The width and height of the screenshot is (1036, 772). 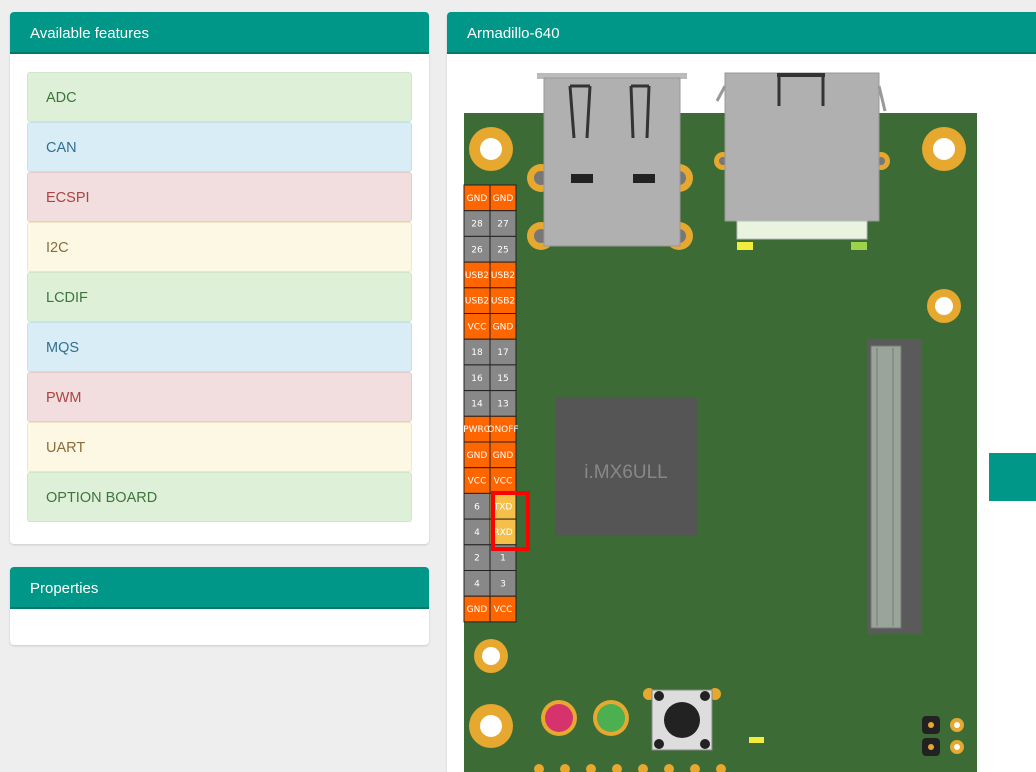 What do you see at coordinates (477, 559) in the screenshot?
I see `pin-label-left-14: 2` at bounding box center [477, 559].